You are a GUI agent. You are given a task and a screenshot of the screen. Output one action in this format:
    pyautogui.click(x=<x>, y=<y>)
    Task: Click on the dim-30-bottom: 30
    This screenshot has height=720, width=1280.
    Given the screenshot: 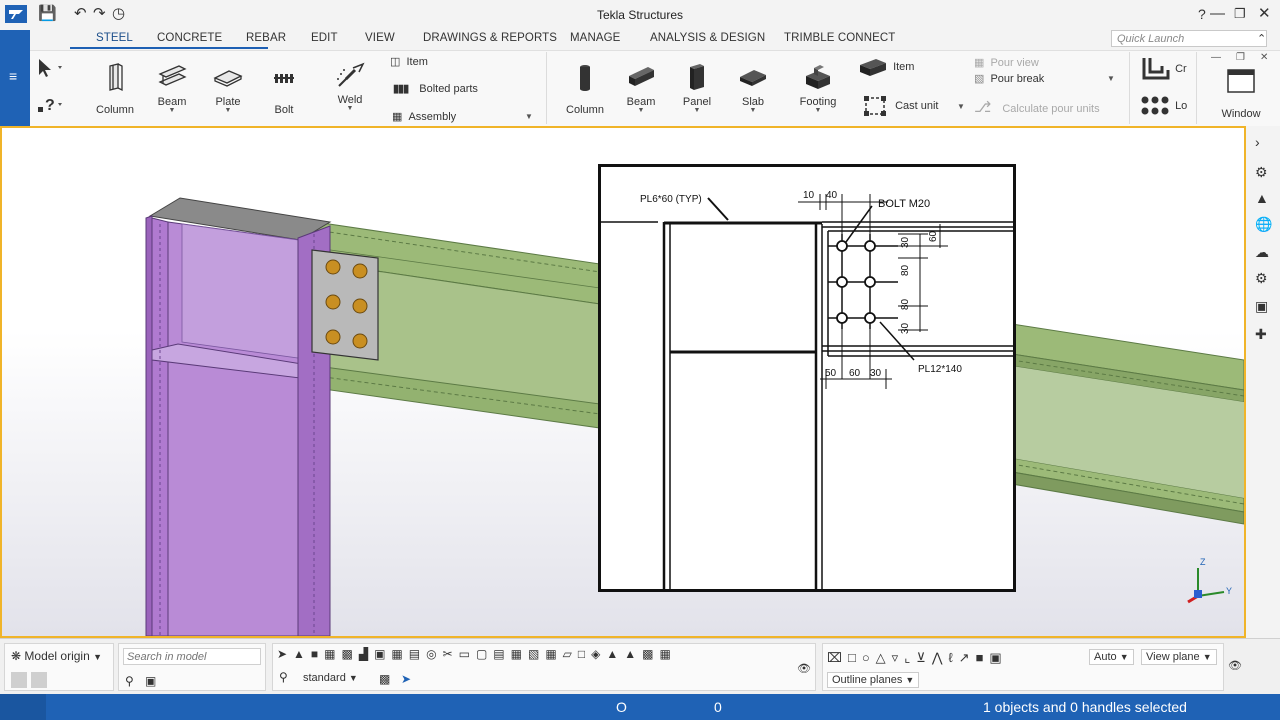 What is the action you would take?
    pyautogui.click(x=905, y=328)
    